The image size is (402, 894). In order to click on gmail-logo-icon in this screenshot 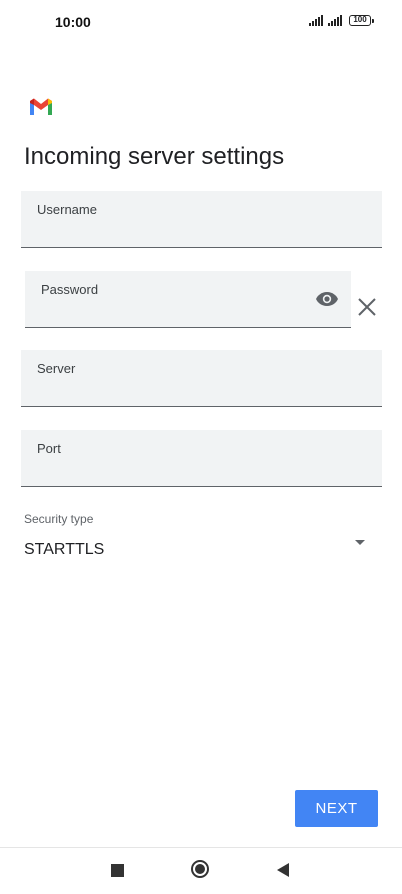, I will do `click(41, 106)`.